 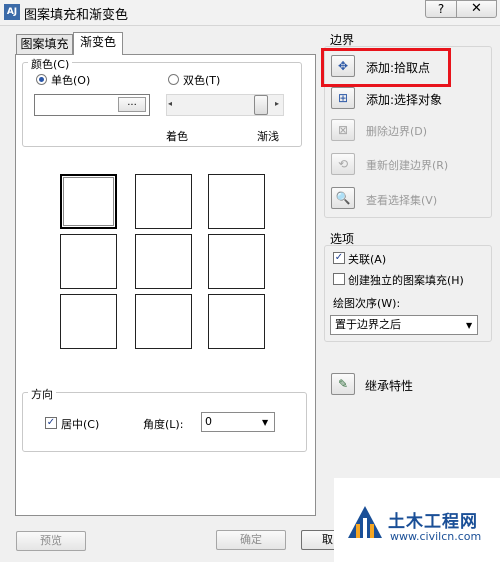 I want to click on two-color-radio, so click(x=173, y=79).